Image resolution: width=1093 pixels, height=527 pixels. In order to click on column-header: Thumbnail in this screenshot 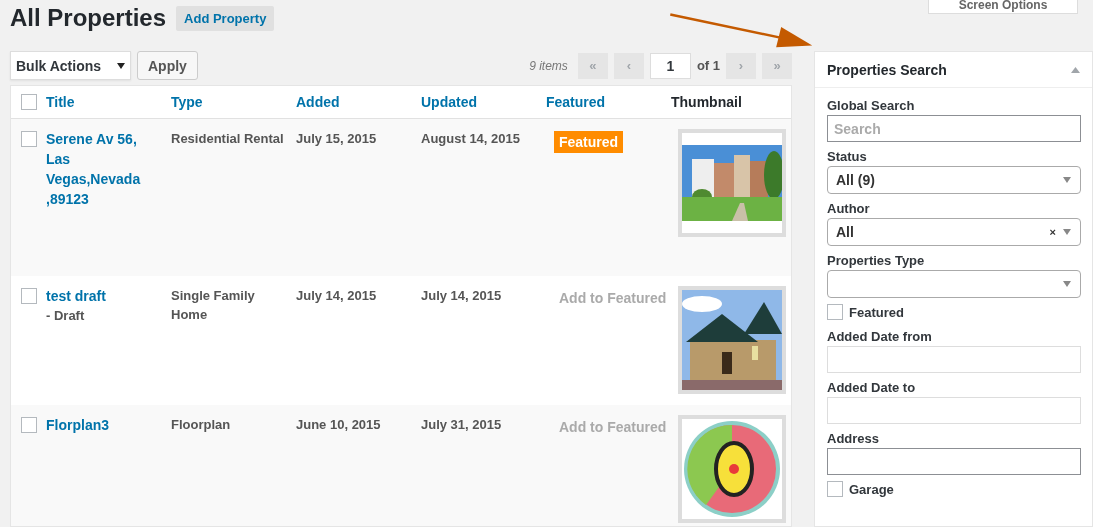, I will do `click(706, 102)`.